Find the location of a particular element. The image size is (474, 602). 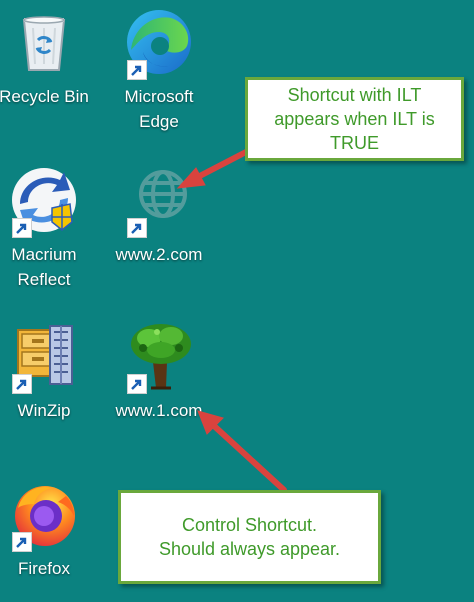

desktop-icon-recycle-bin: Recycle Bin is located at coordinates (47, 57).